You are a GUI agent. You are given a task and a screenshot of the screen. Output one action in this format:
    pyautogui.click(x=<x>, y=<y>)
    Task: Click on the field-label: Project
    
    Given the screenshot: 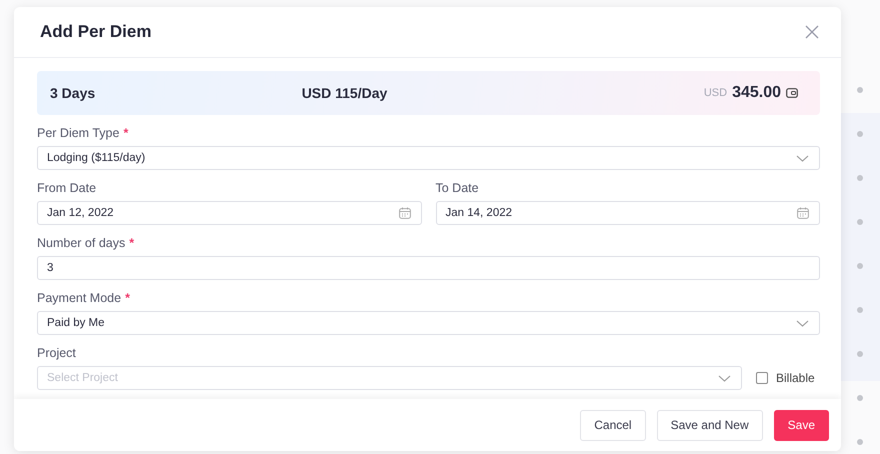 What is the action you would take?
    pyautogui.click(x=56, y=353)
    